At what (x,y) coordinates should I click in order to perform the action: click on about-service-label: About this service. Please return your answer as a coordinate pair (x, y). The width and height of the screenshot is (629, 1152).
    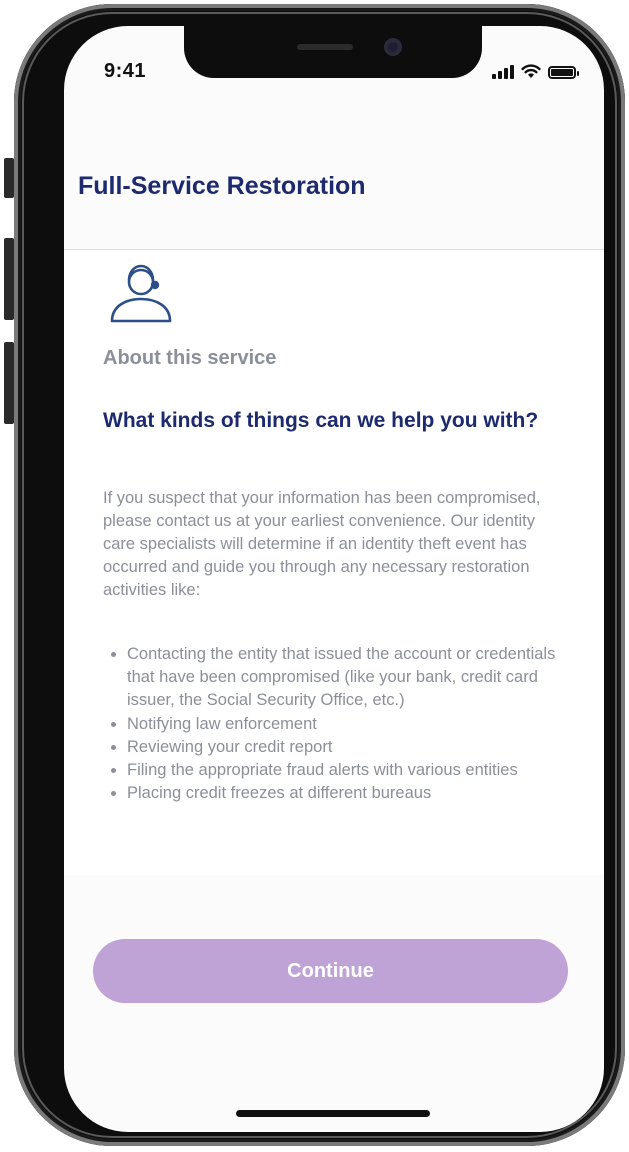
    Looking at the image, I should click on (190, 358).